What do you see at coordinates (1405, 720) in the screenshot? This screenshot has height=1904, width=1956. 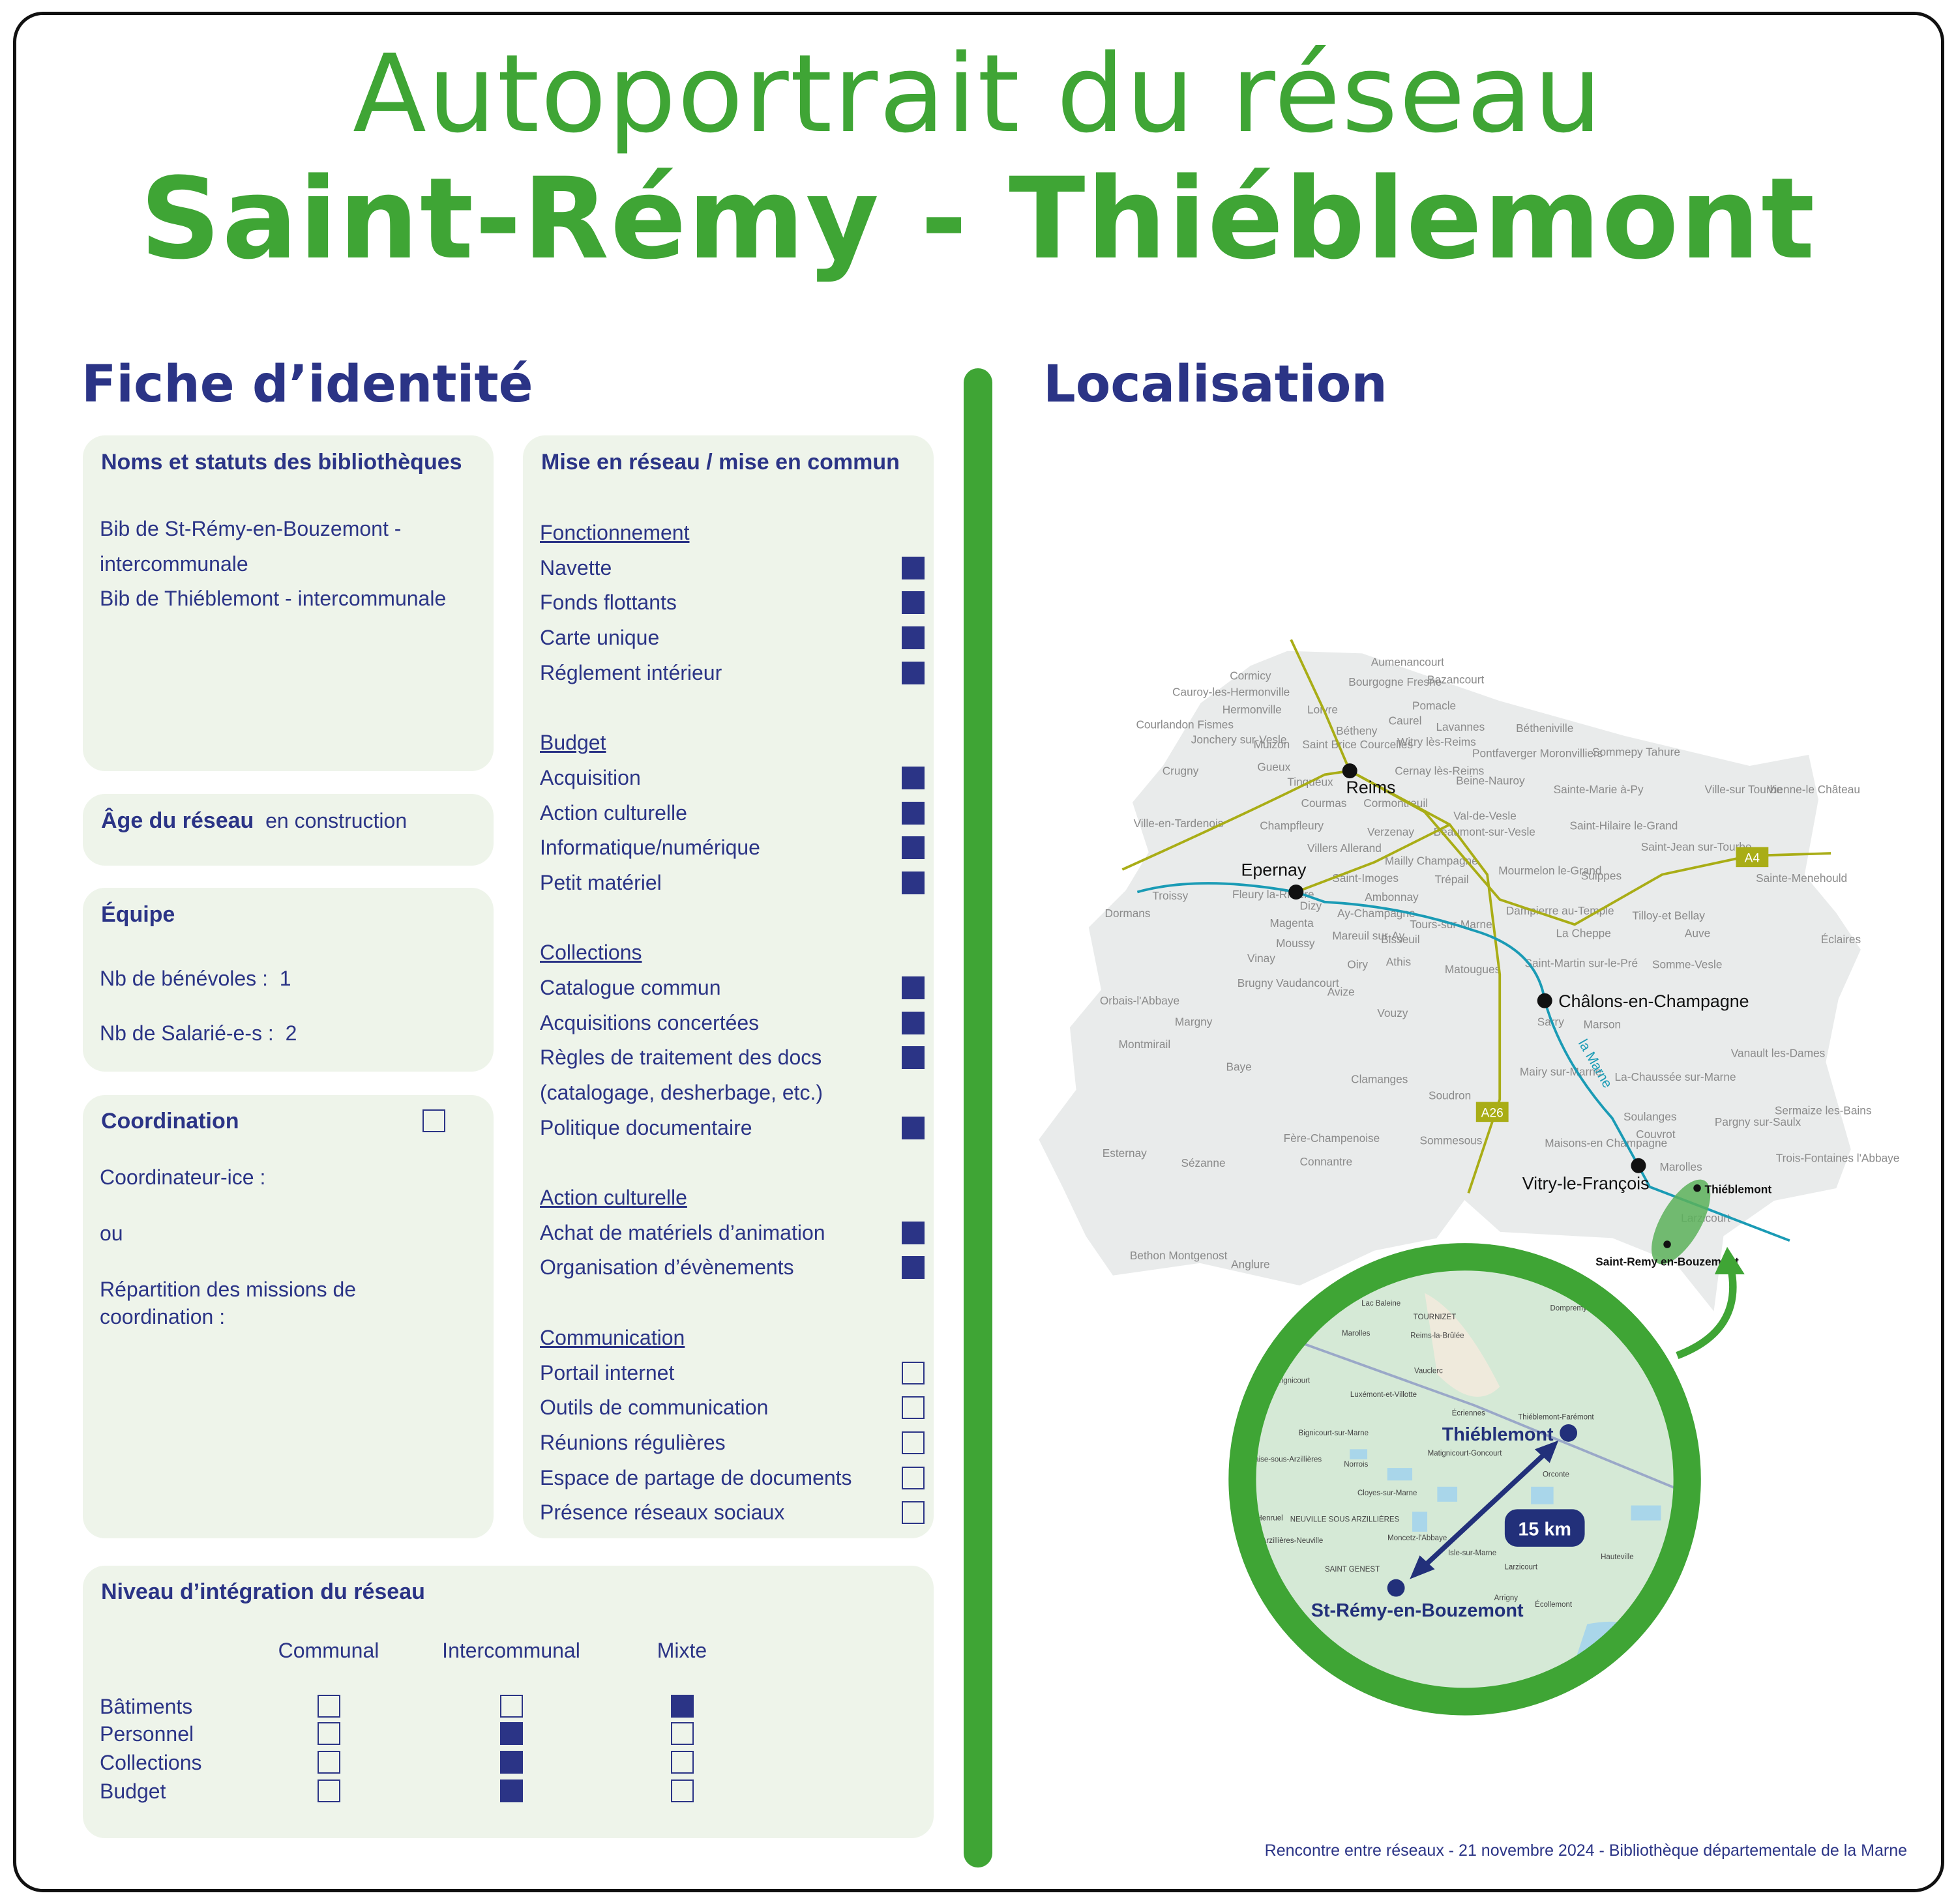 I see `town-label: Caurel` at bounding box center [1405, 720].